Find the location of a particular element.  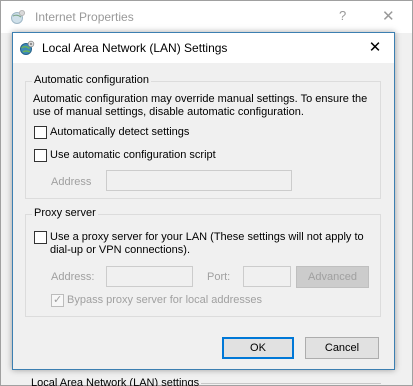

auto-detect-settings-option: Automatically detect settings is located at coordinates (111, 132).